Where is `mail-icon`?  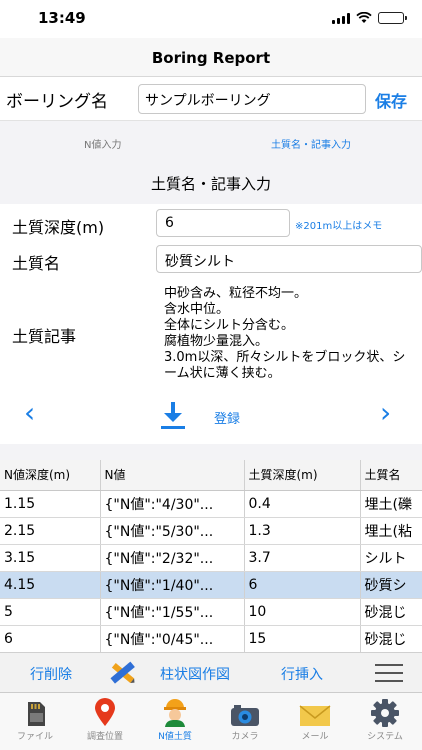 mail-icon is located at coordinates (315, 715).